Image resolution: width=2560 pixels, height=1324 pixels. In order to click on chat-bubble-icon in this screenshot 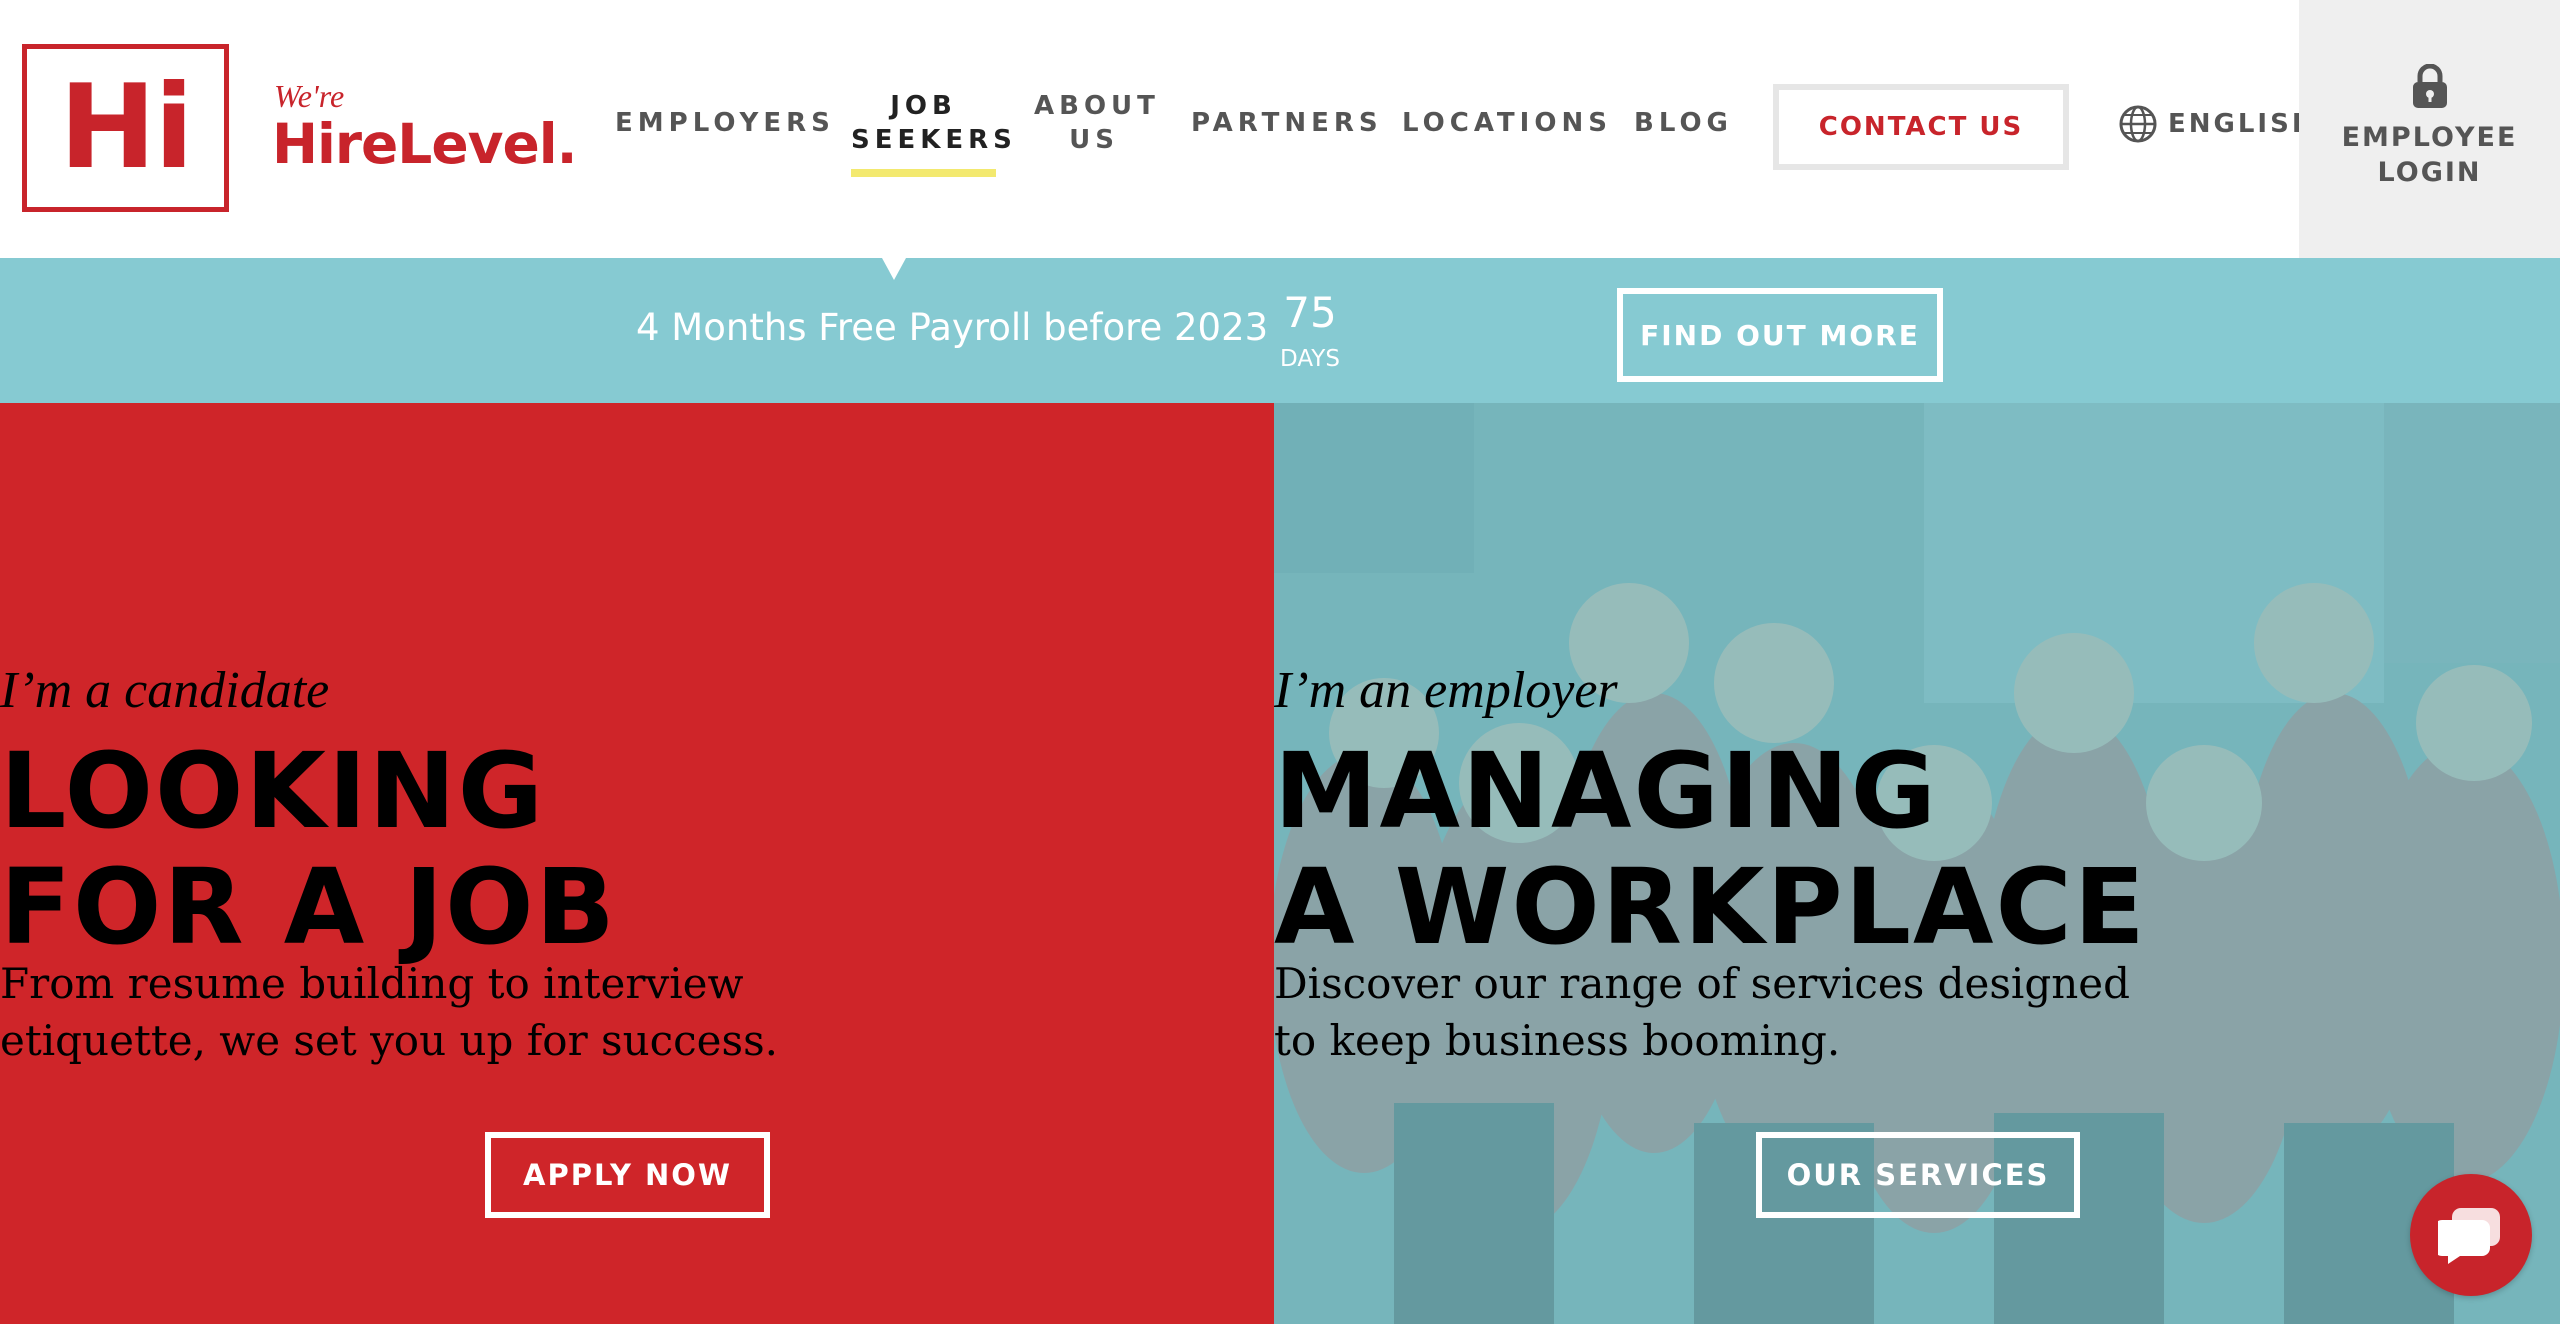, I will do `click(2469, 1236)`.